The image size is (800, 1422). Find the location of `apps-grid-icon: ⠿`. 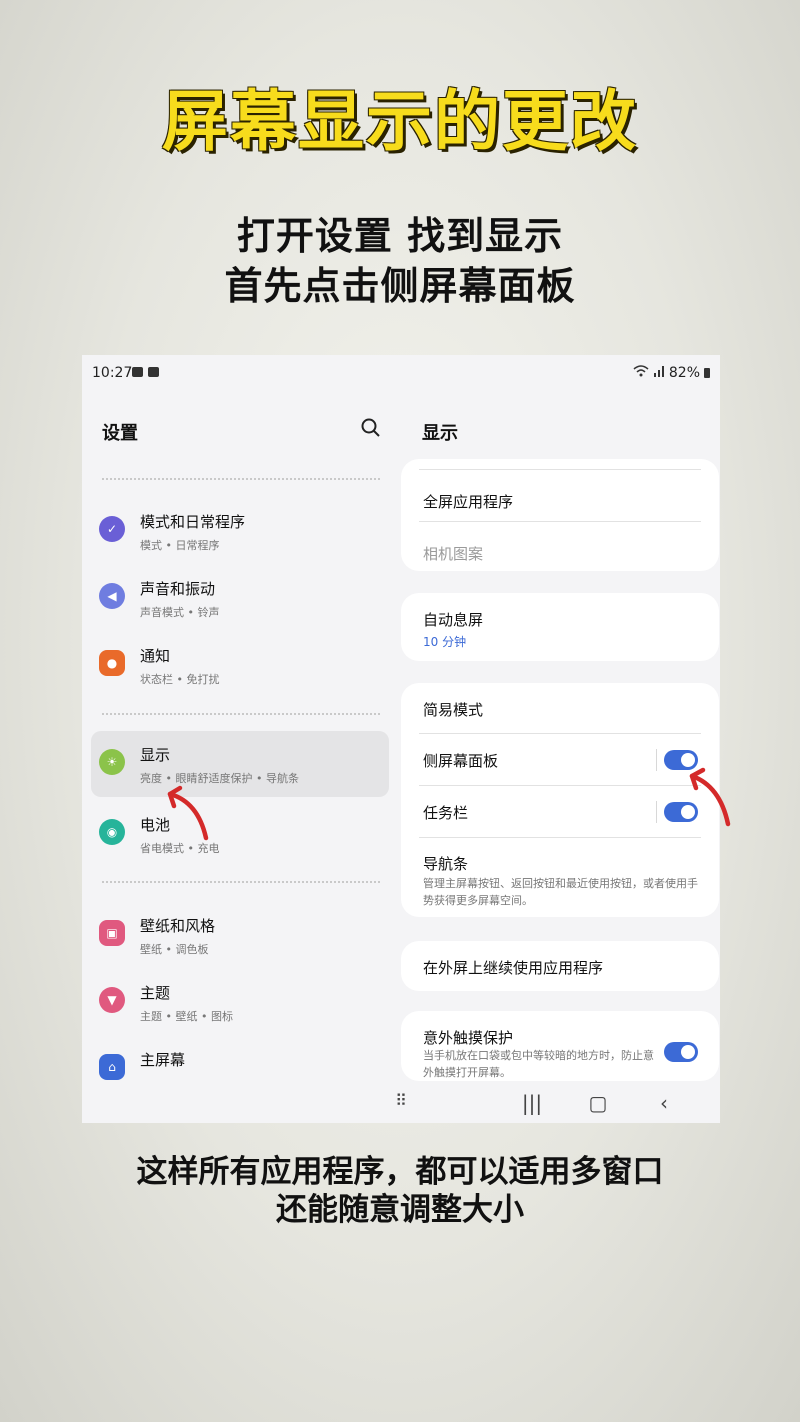

apps-grid-icon: ⠿ is located at coordinates (401, 1100).